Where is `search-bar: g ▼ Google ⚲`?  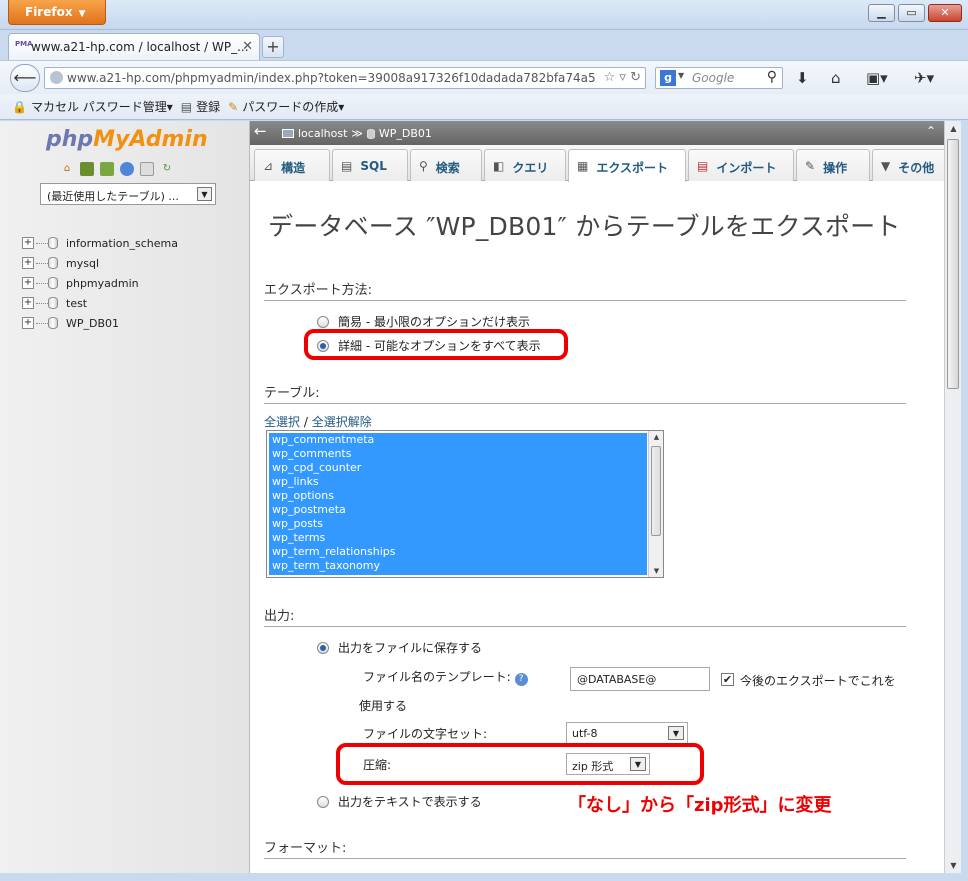
search-bar: g ▼ Google ⚲ is located at coordinates (719, 78).